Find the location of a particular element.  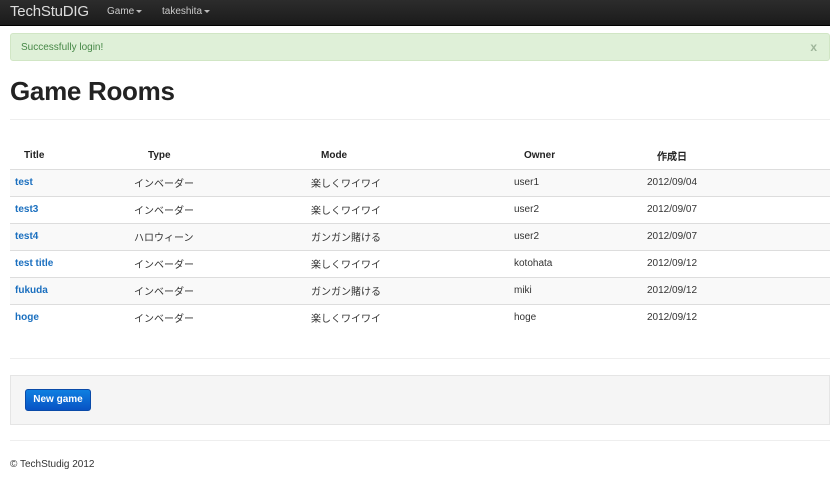

table-row: test4 ハロウィーン ガンガン賭ける user2 2012/09/07 is located at coordinates (420, 236).